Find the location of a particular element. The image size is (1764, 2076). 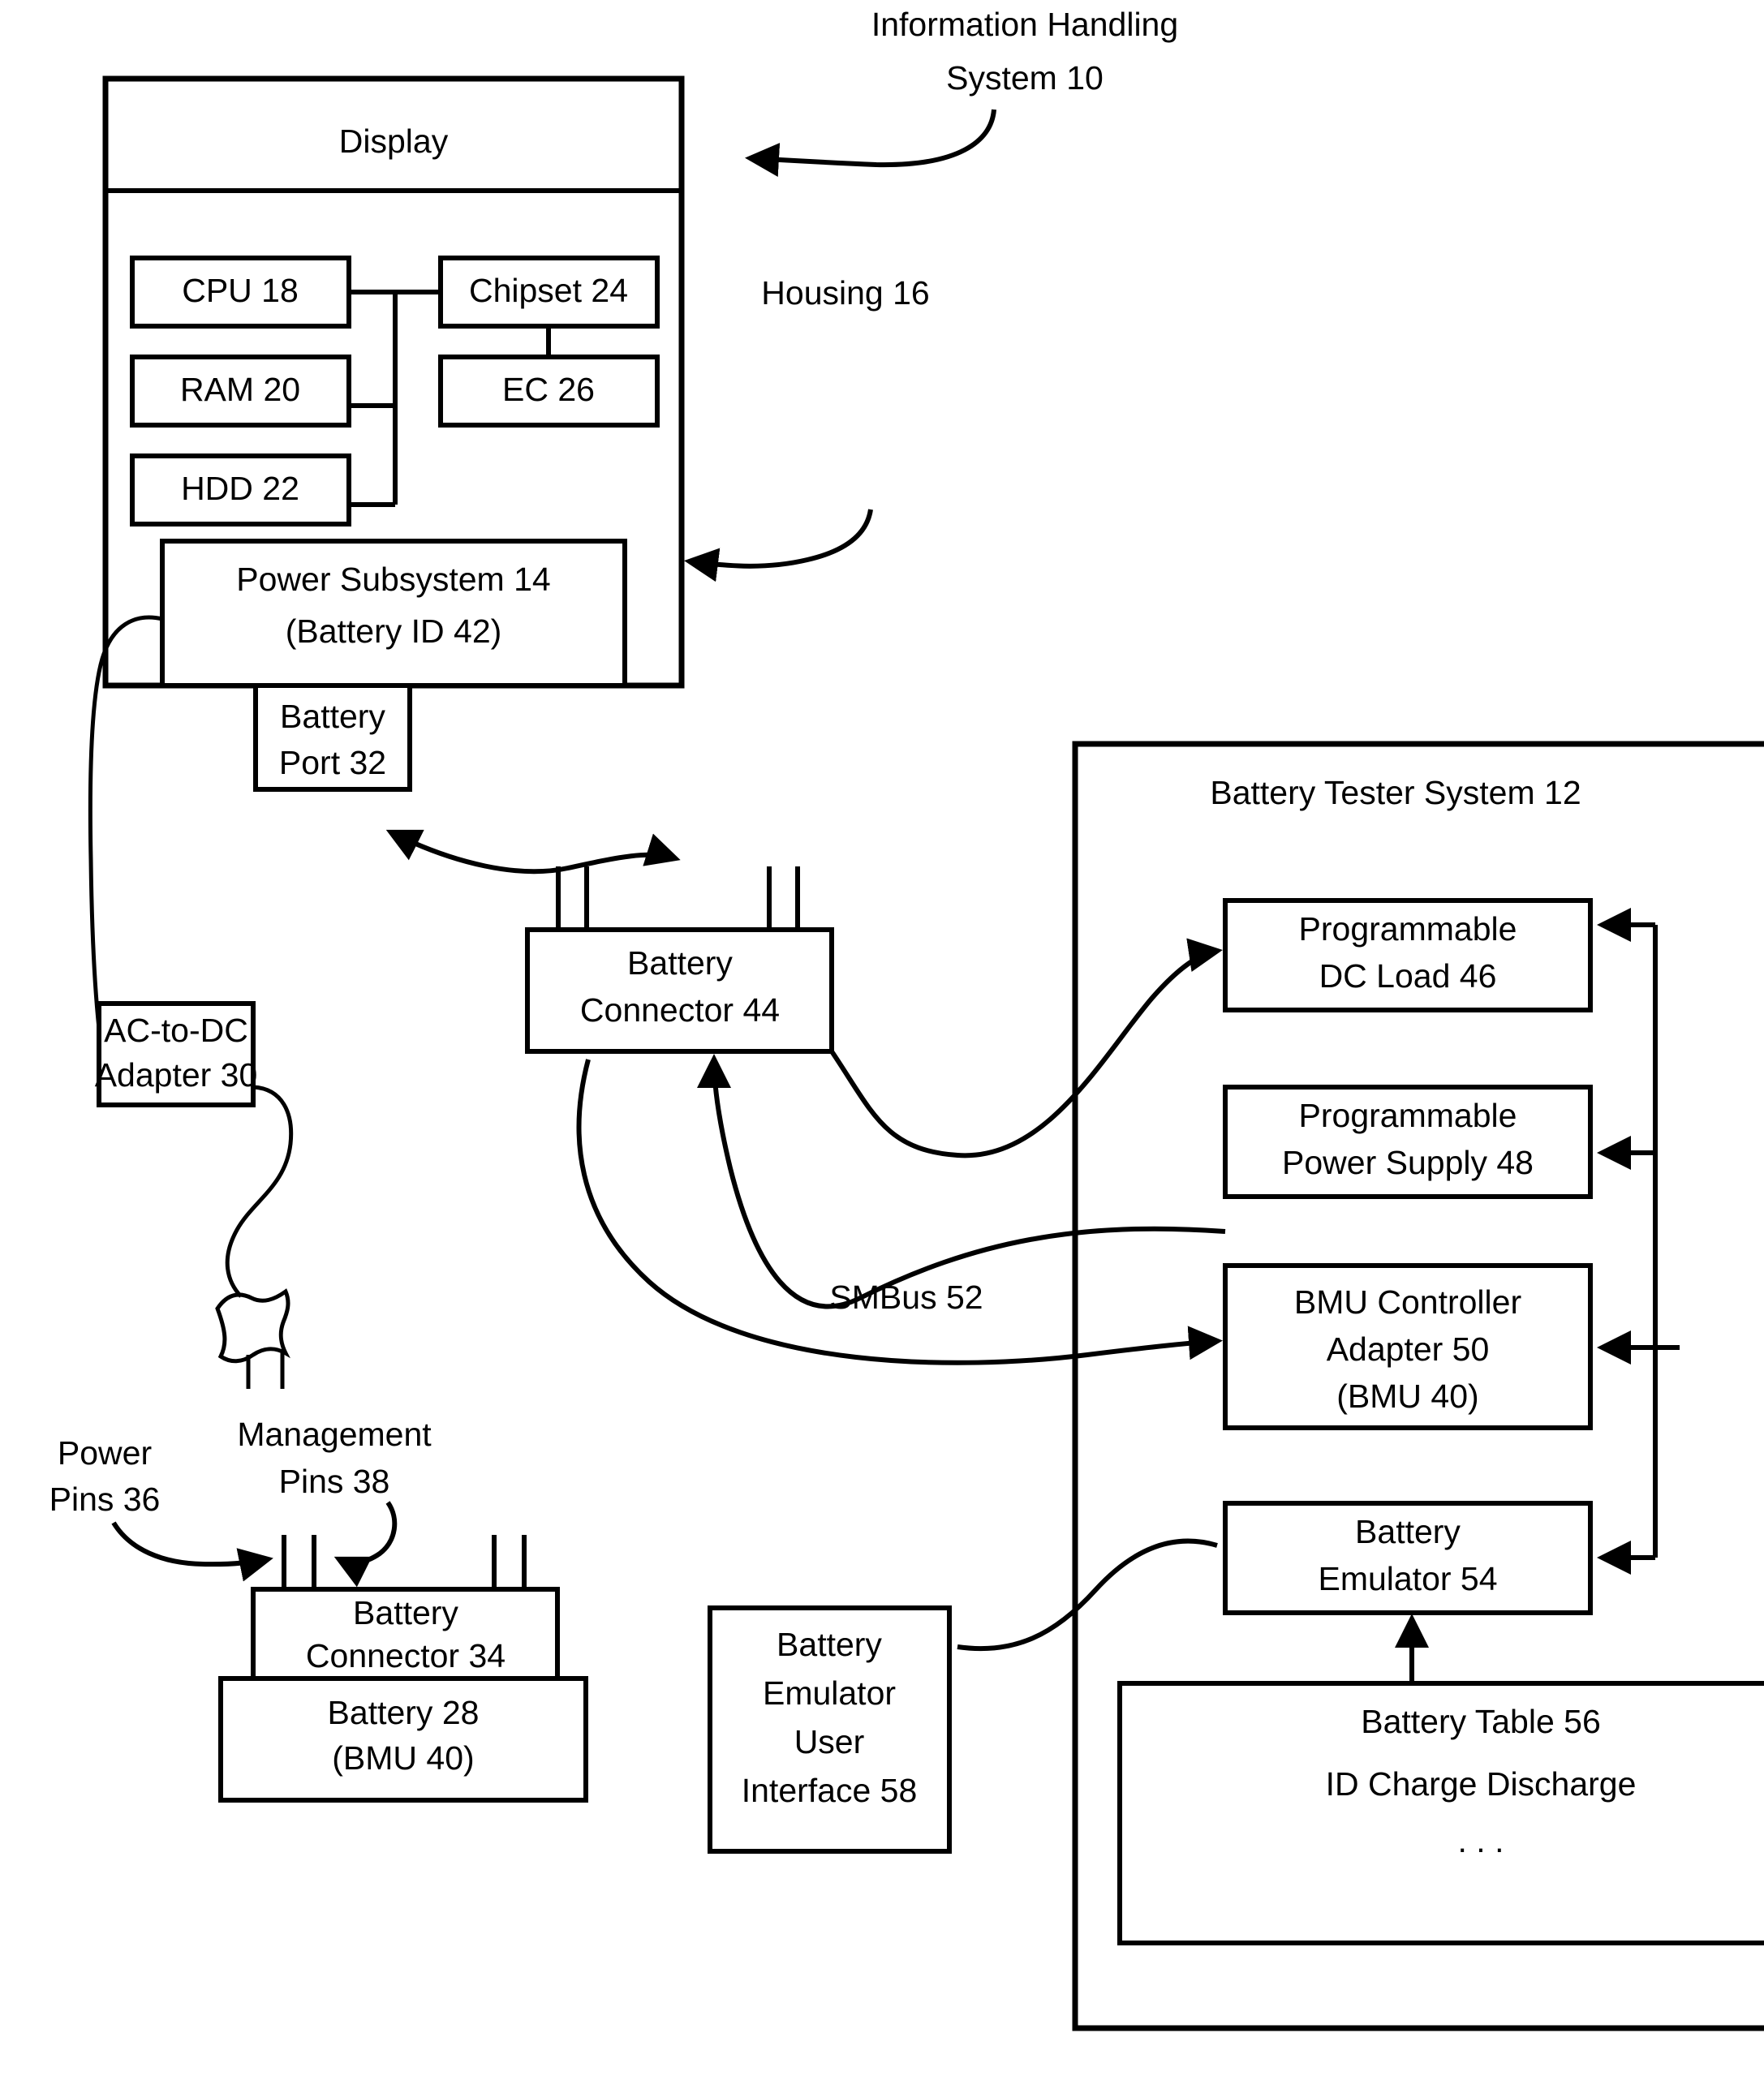

bmu-controller-line1: BMU Controller is located at coordinates (1407, 1302).